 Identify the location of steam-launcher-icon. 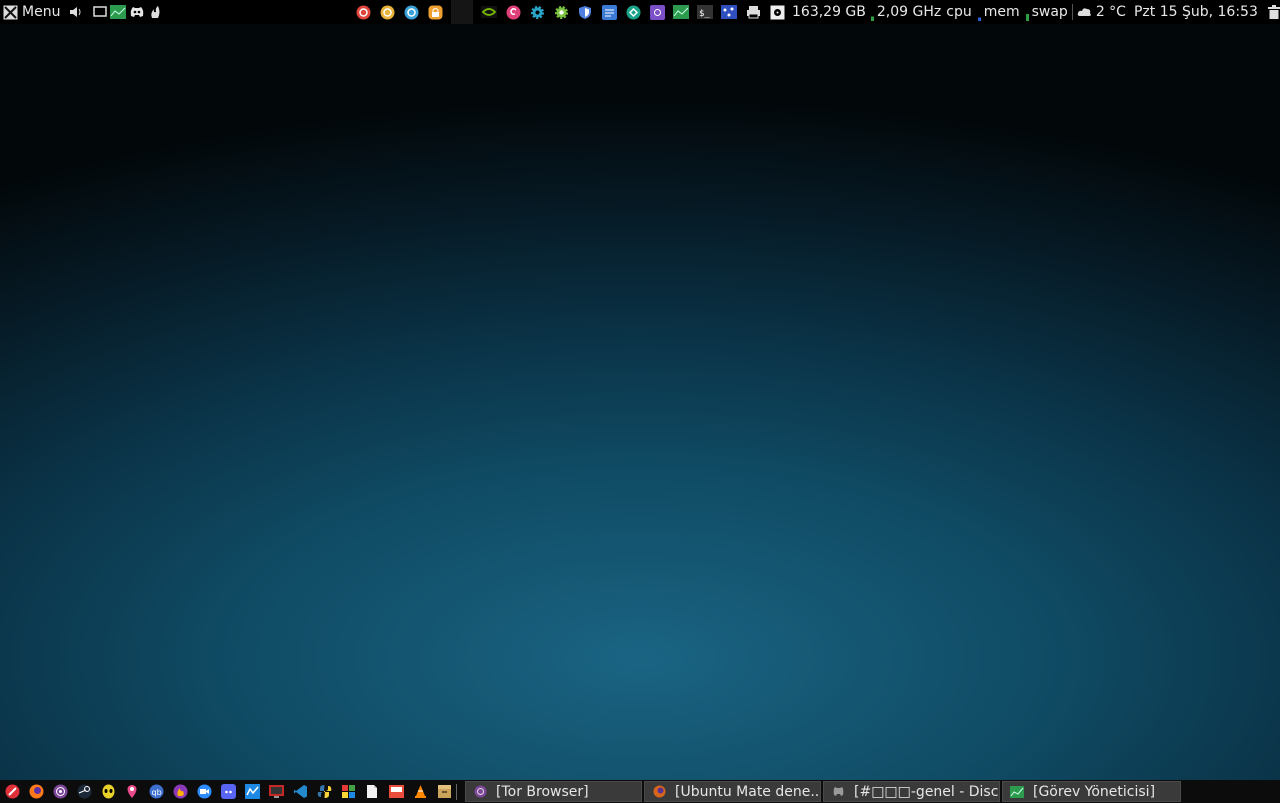
(84, 792).